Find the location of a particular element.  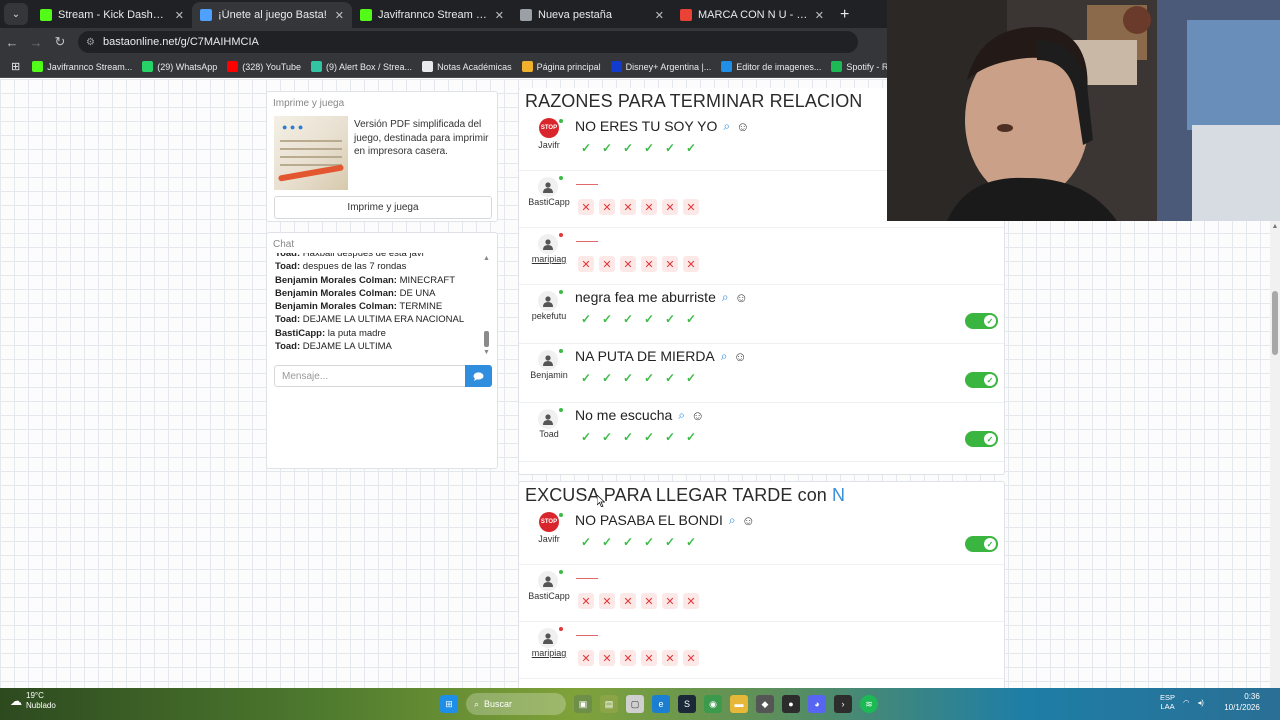

language-indicator: ESP is located at coordinates (1167, 697).